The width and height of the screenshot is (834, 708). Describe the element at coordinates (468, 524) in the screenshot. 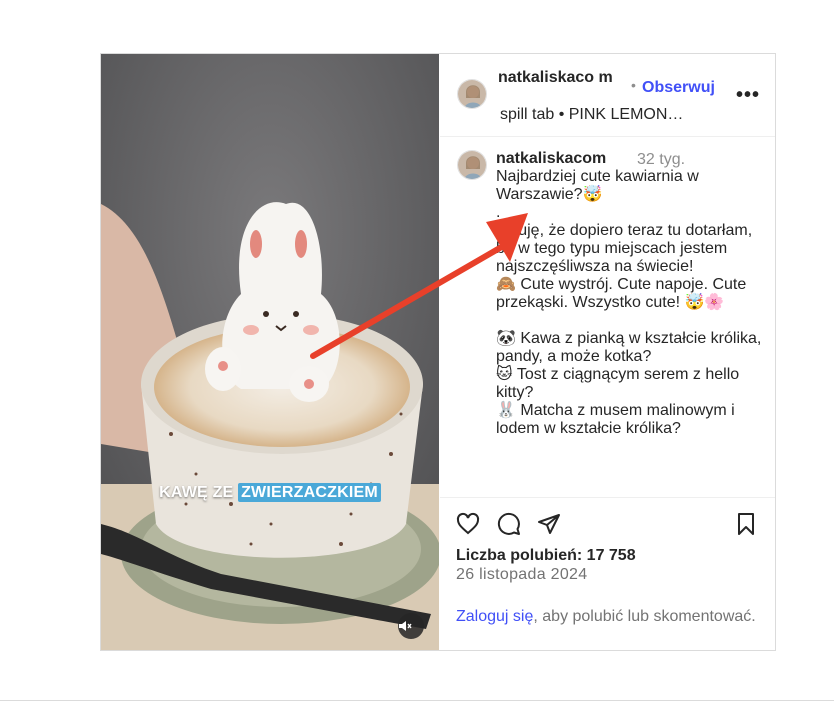

I see `heart-icon` at that location.